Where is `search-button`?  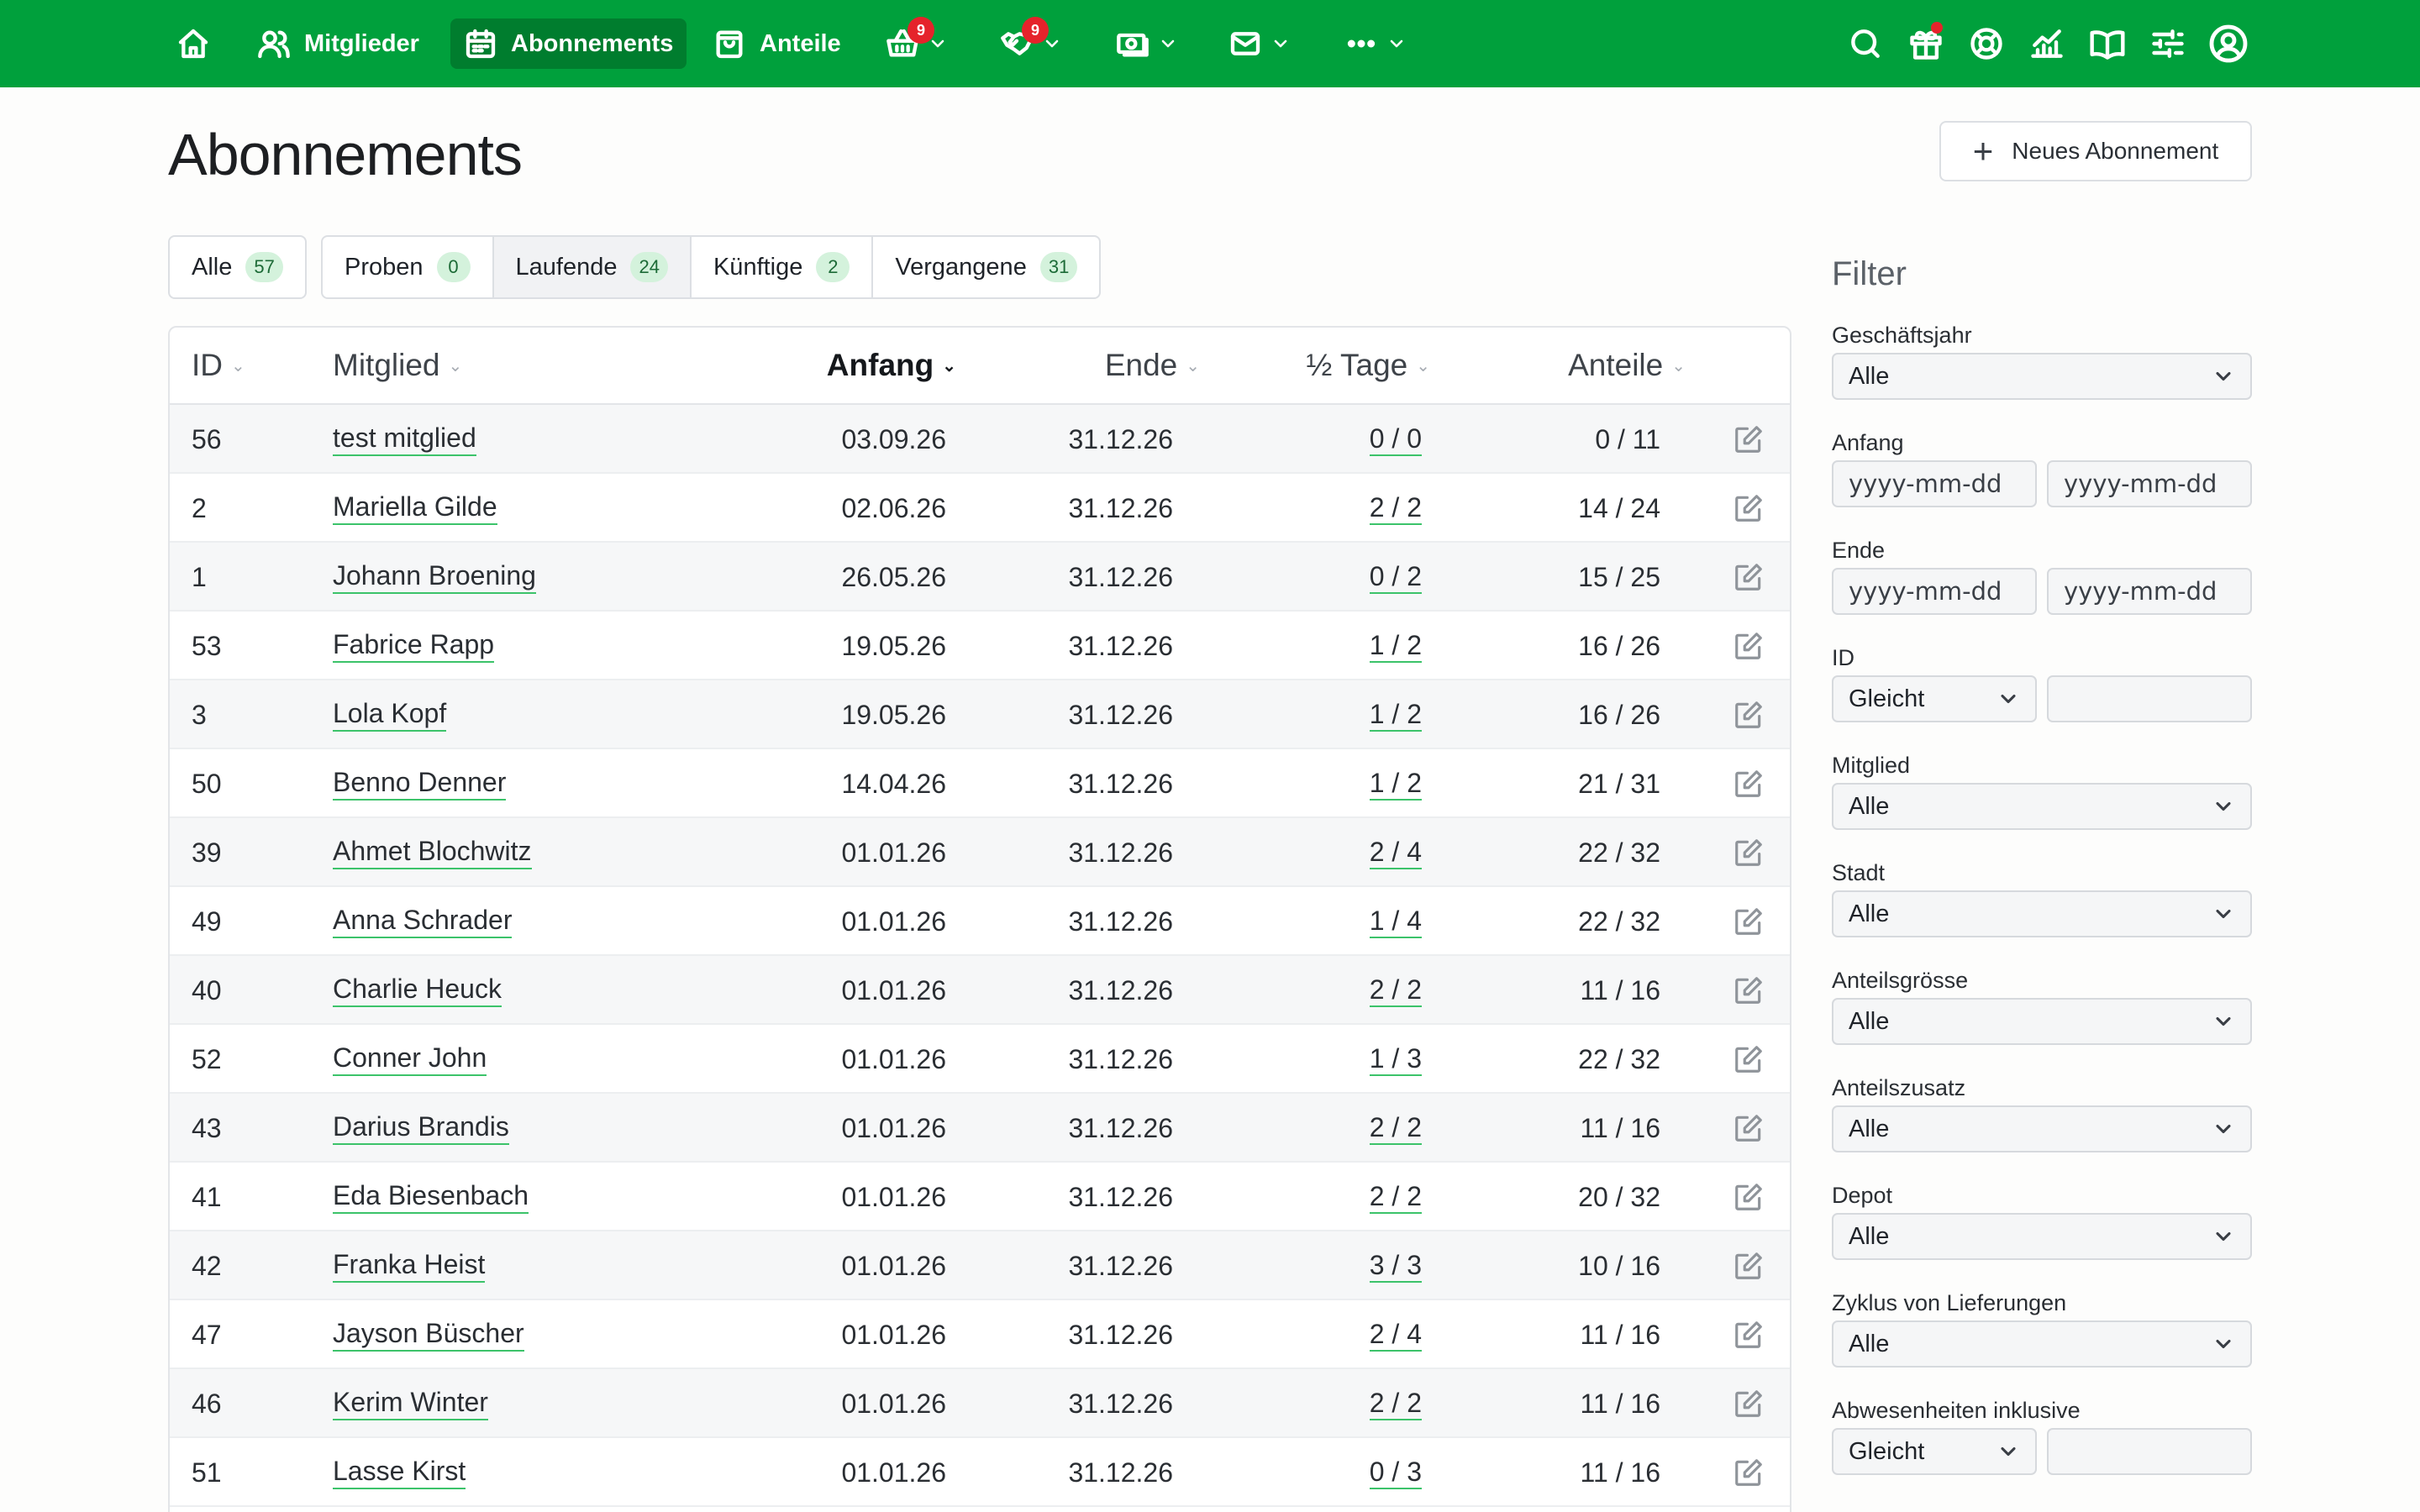
search-button is located at coordinates (1865, 43).